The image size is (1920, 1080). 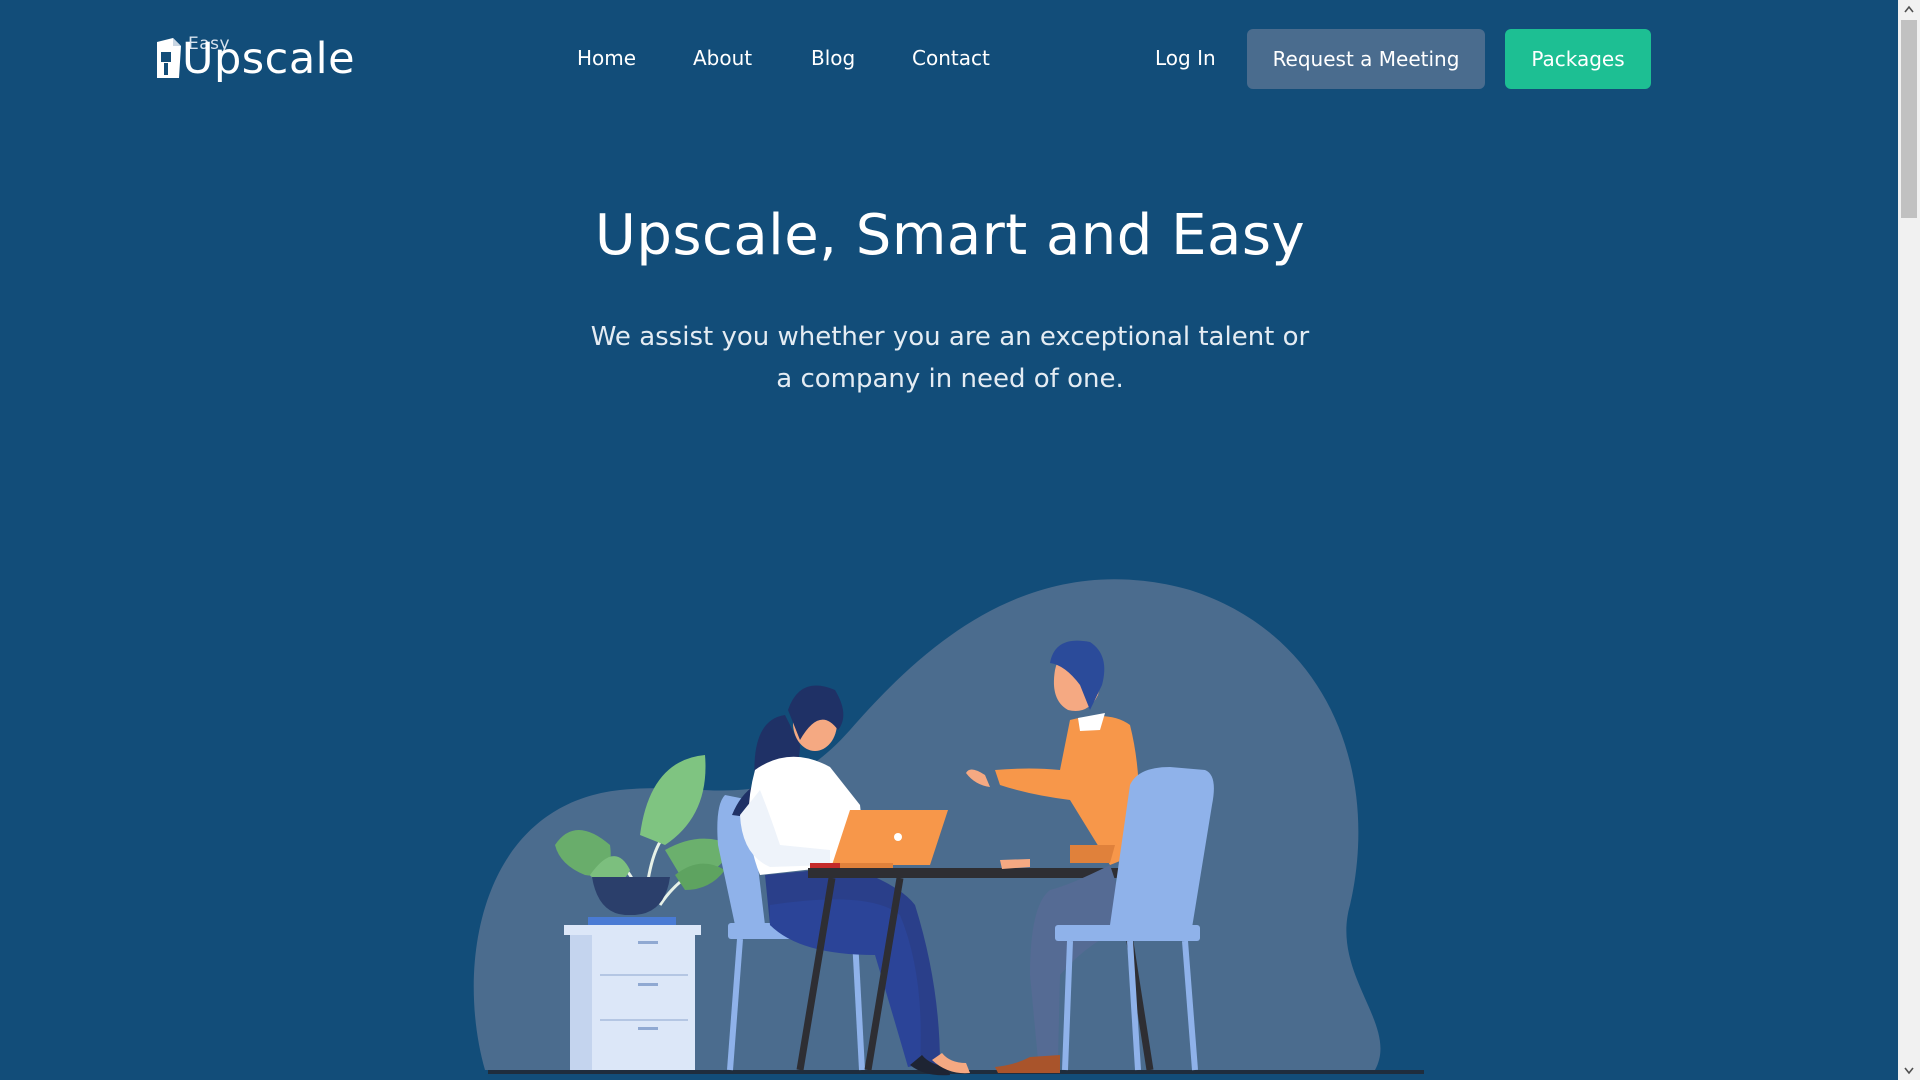 What do you see at coordinates (1185, 58) in the screenshot?
I see `login-link: Log In` at bounding box center [1185, 58].